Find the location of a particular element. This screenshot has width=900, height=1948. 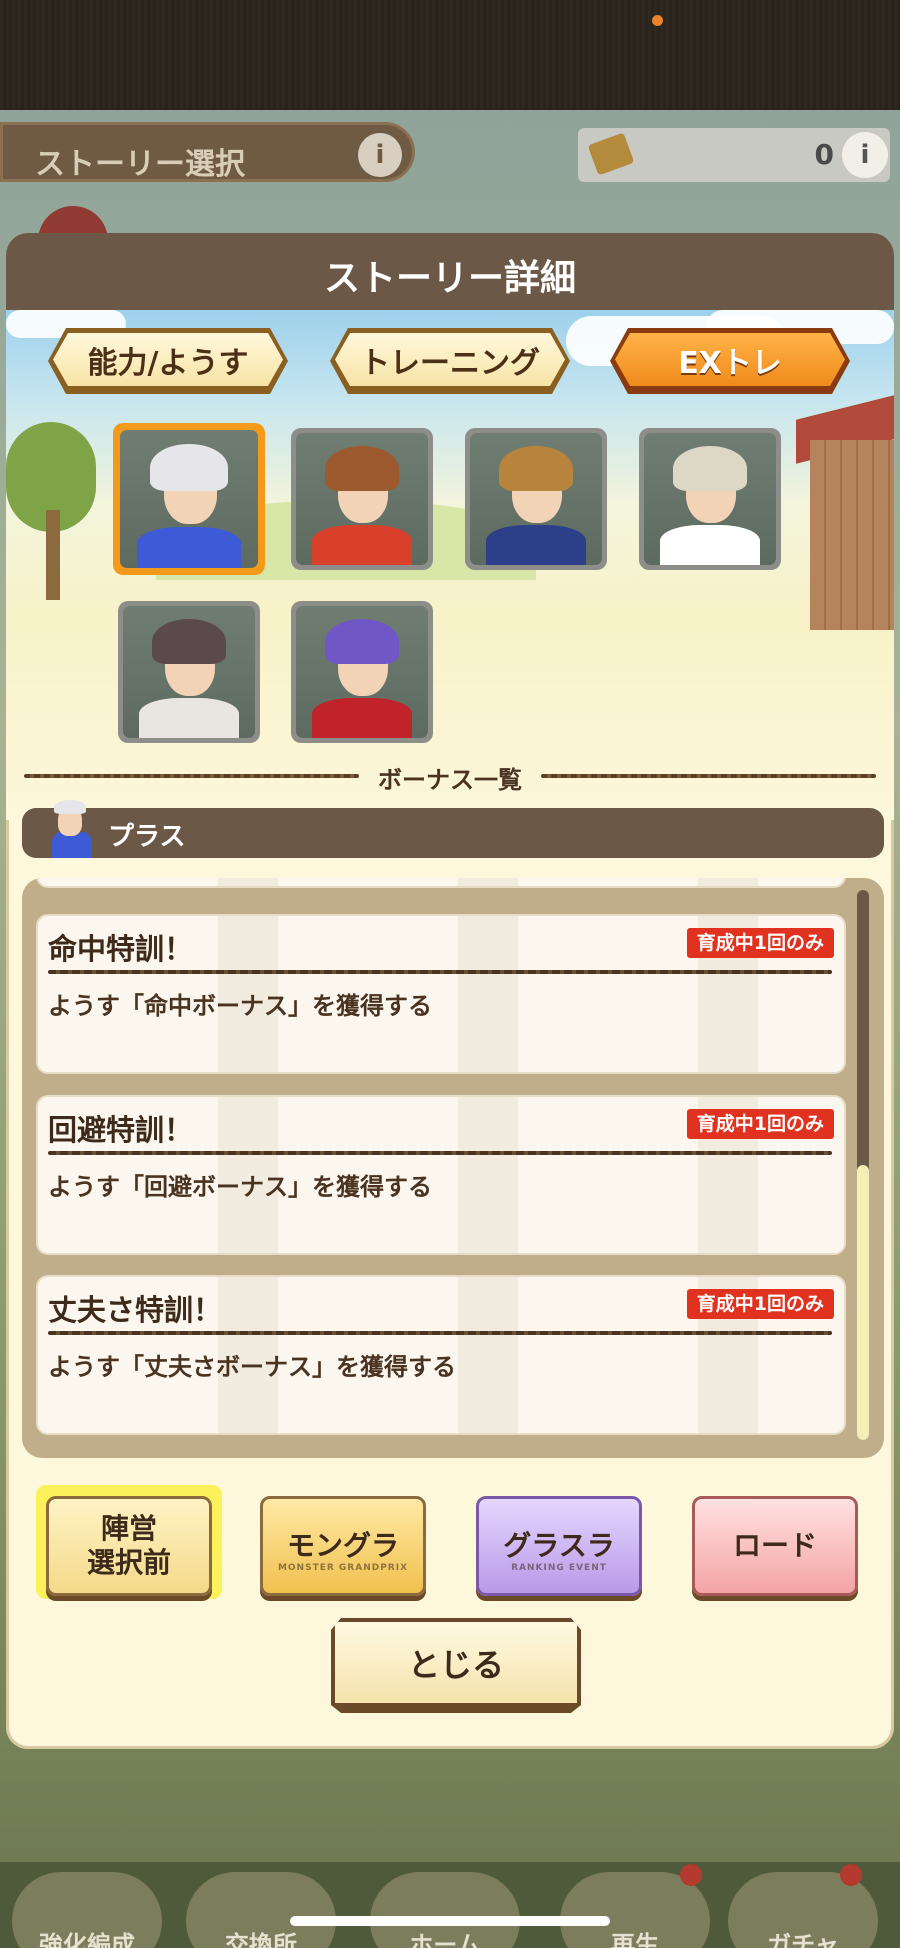

bg-nav-label: 再生 is located at coordinates (635, 1939).